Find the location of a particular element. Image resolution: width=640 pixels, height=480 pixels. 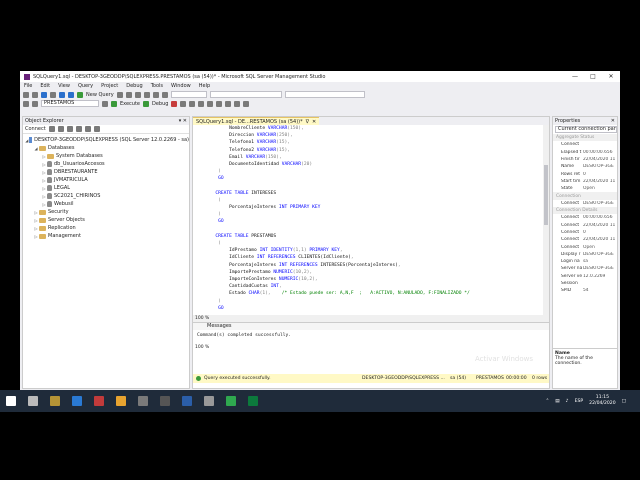

uncomment-icon is located at coordinates (237, 103).